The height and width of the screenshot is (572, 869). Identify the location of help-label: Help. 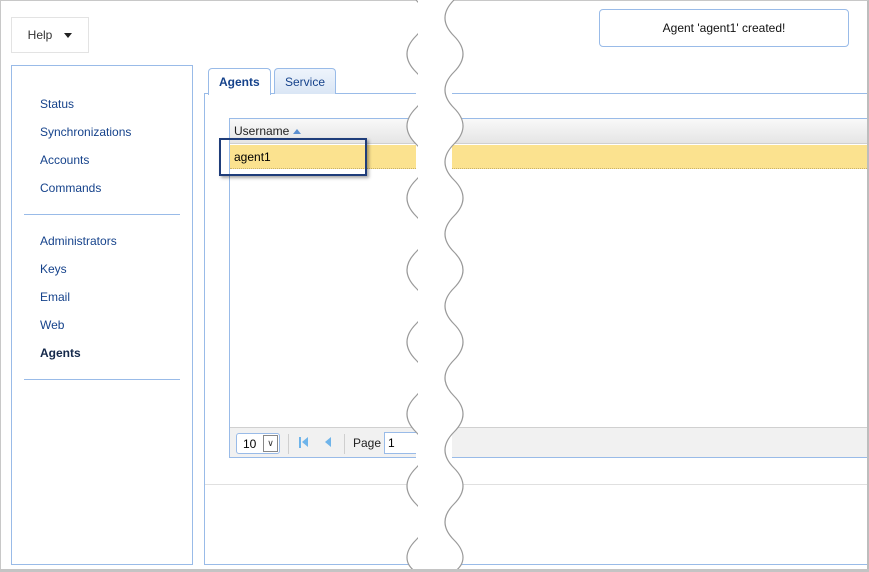
(40, 35).